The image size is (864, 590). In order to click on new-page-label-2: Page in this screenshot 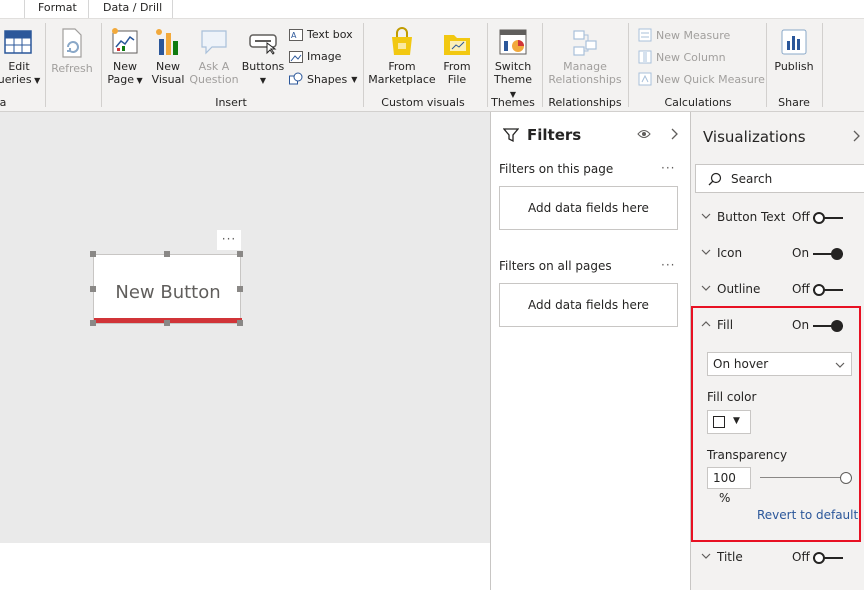, I will do `click(120, 79)`.